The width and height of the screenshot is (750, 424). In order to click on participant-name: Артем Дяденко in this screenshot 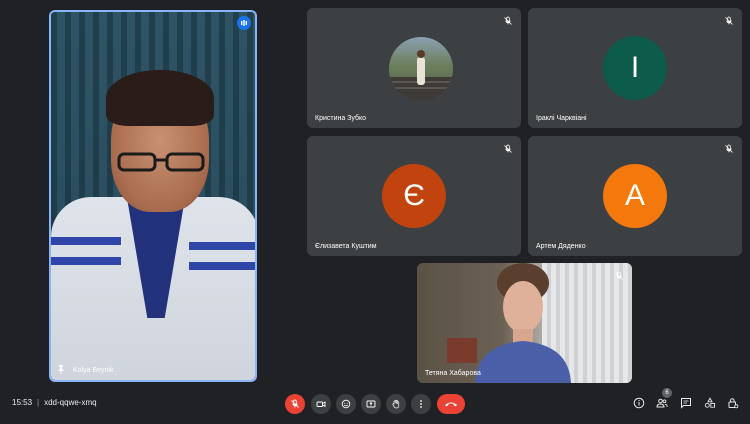, I will do `click(561, 246)`.